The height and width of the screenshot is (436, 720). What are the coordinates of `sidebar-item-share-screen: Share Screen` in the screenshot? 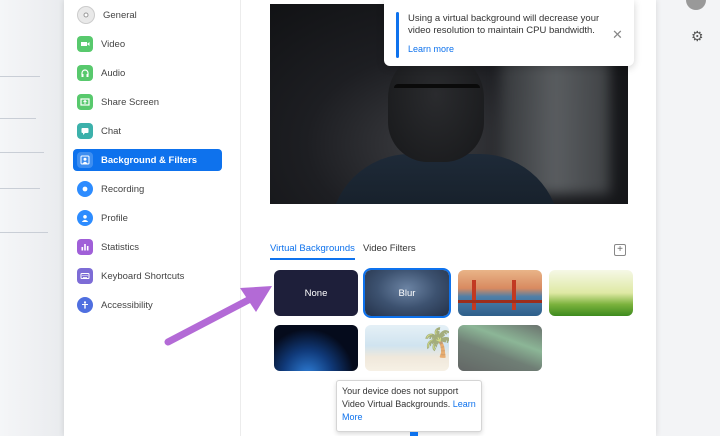 It's located at (147, 102).